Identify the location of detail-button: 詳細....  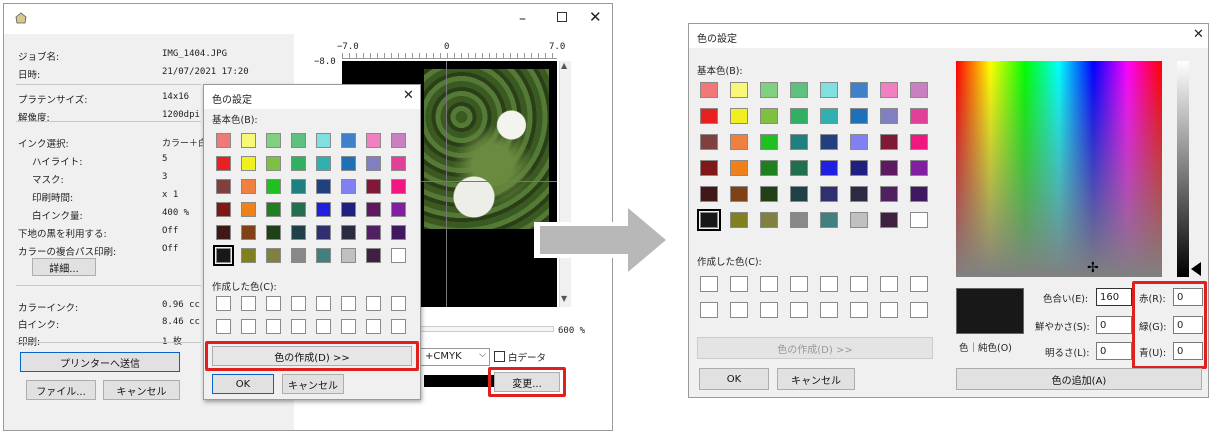
(64, 267).